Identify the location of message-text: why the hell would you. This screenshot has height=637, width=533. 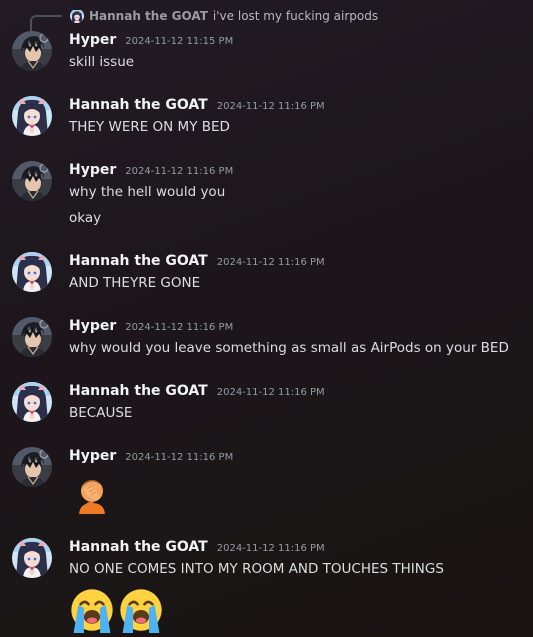
(147, 192).